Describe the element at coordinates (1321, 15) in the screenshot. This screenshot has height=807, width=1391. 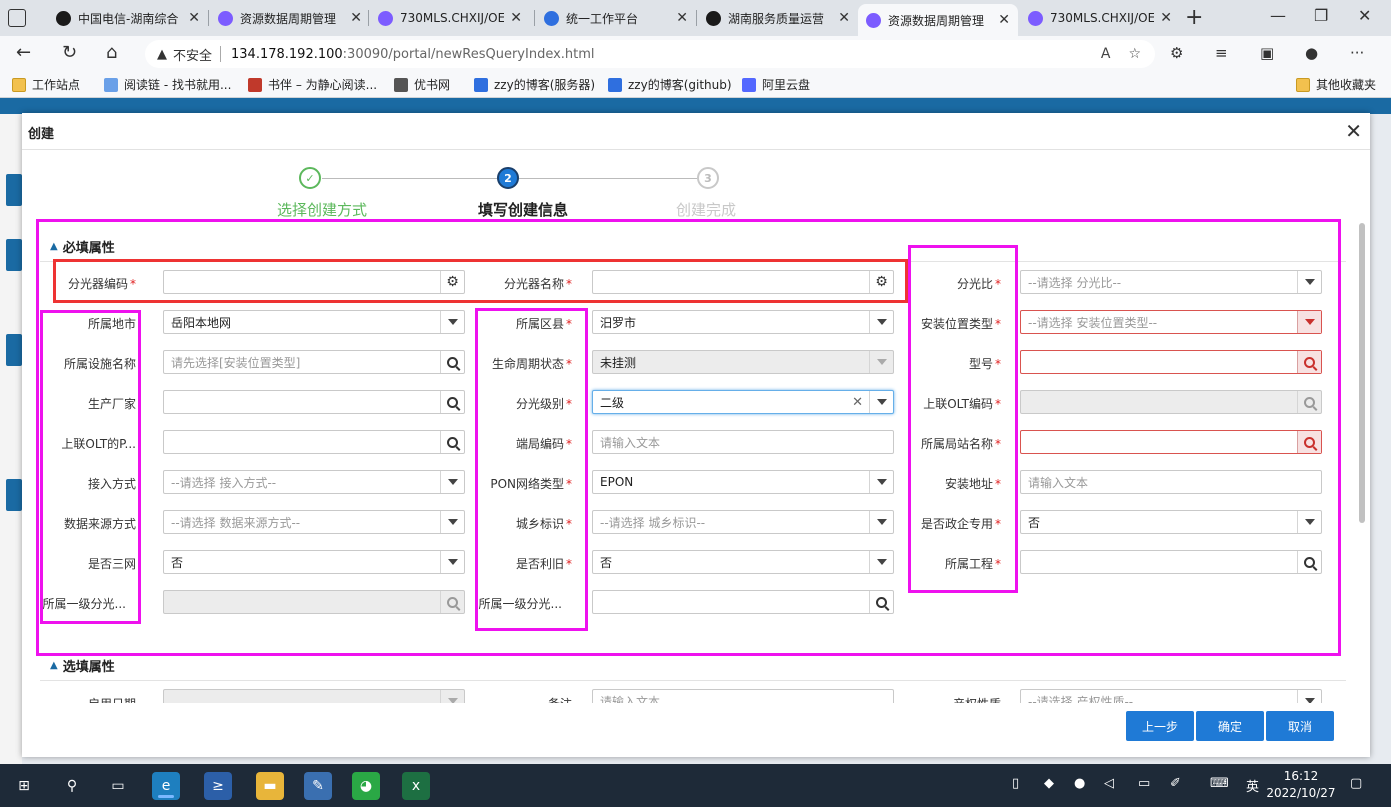
I see `maximize-button: ❐` at that location.